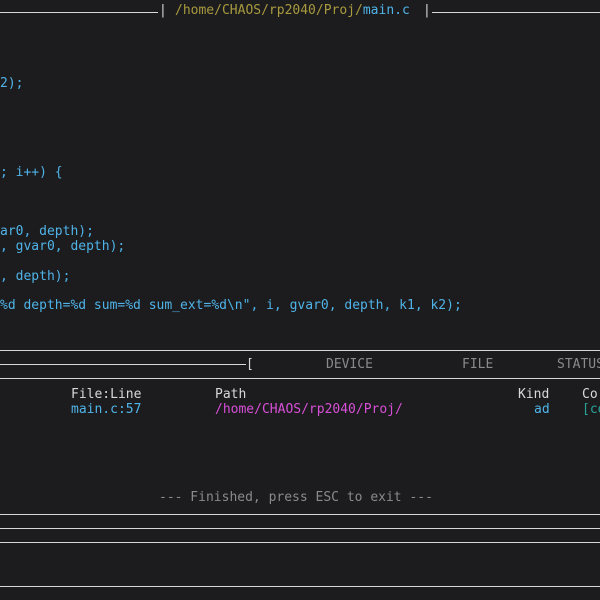 Image resolution: width=600 pixels, height=600 pixels. What do you see at coordinates (79, 12) in the screenshot?
I see `title-rule-left` at bounding box center [79, 12].